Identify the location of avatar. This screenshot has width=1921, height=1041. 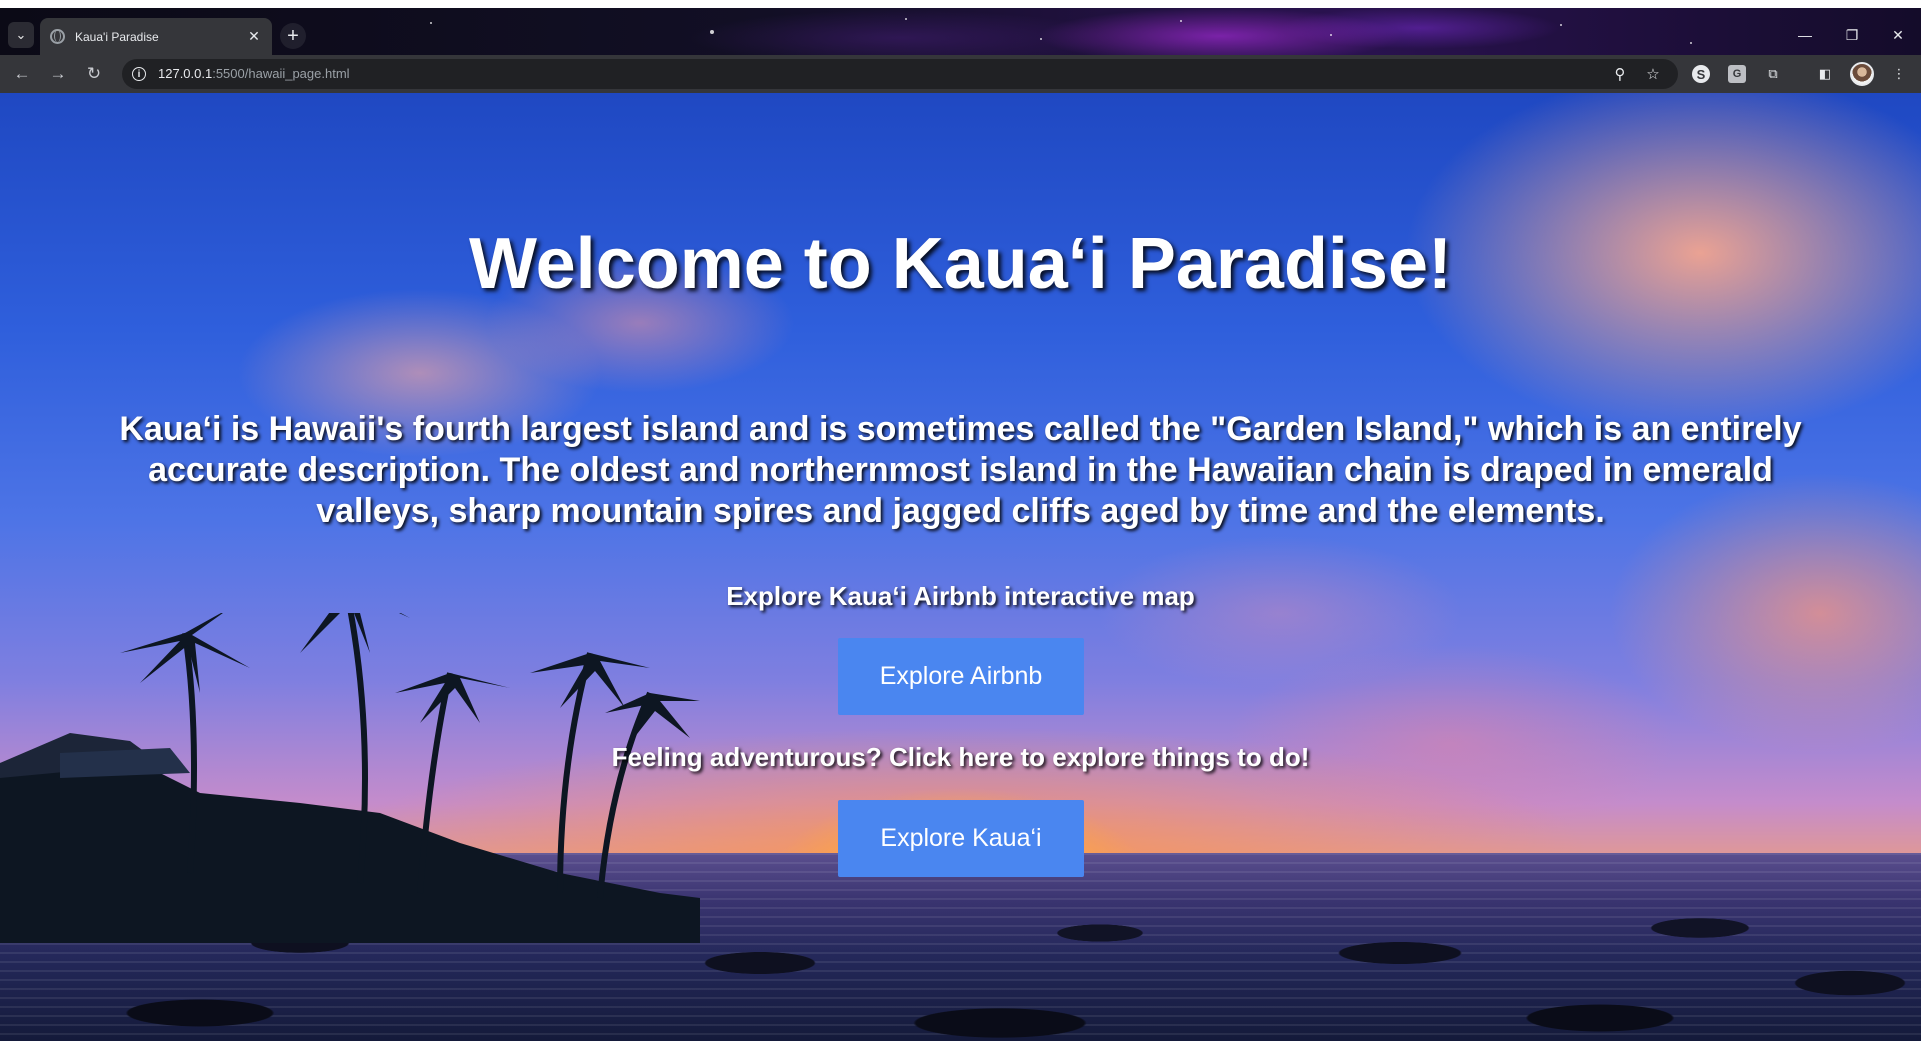
(1862, 74).